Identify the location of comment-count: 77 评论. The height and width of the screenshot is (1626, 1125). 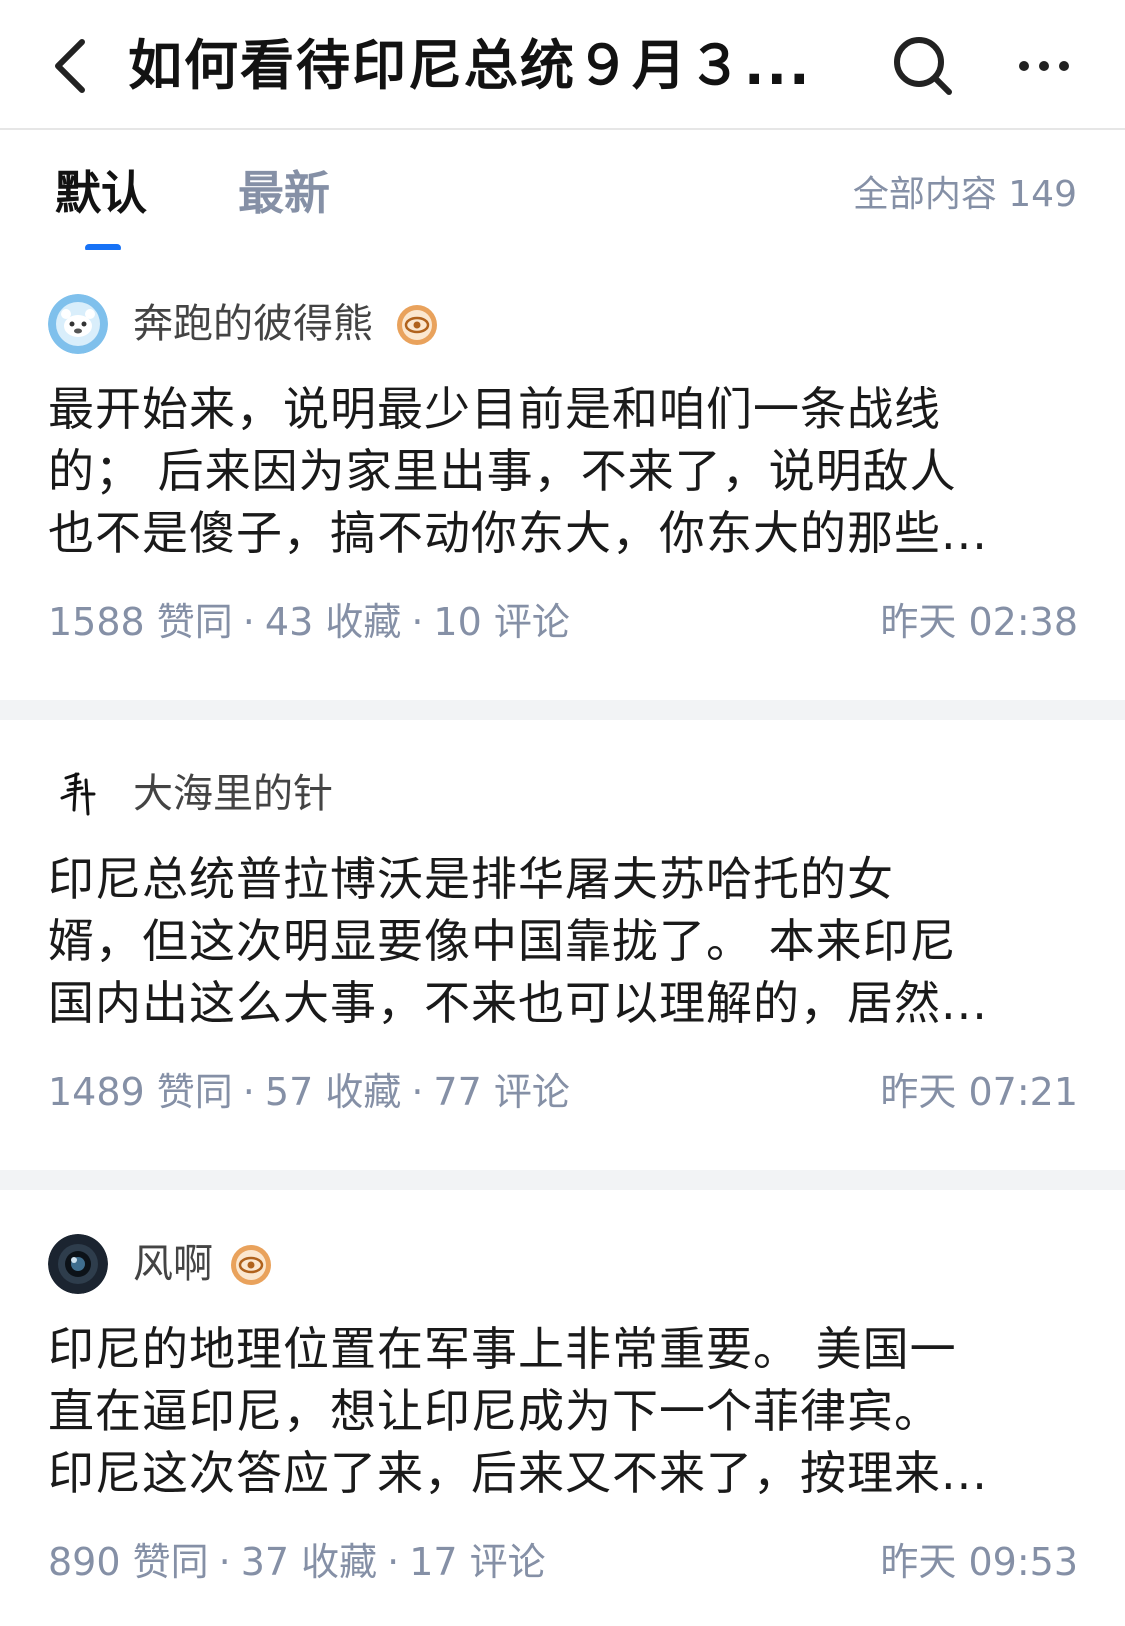
(501, 1092).